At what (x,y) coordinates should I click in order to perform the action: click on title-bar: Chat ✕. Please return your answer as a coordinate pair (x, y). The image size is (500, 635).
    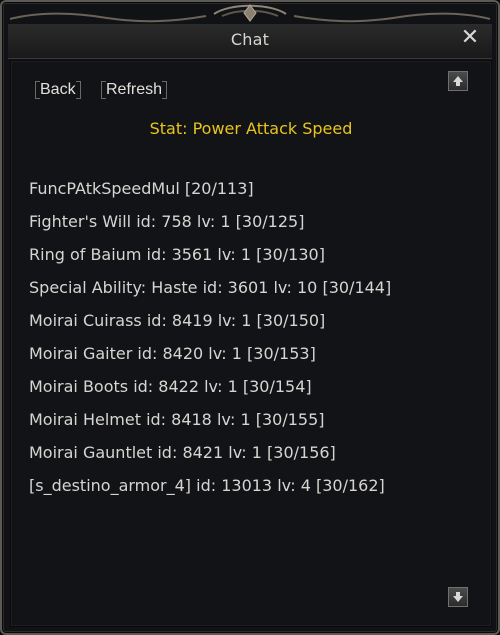
    Looking at the image, I should click on (250, 41).